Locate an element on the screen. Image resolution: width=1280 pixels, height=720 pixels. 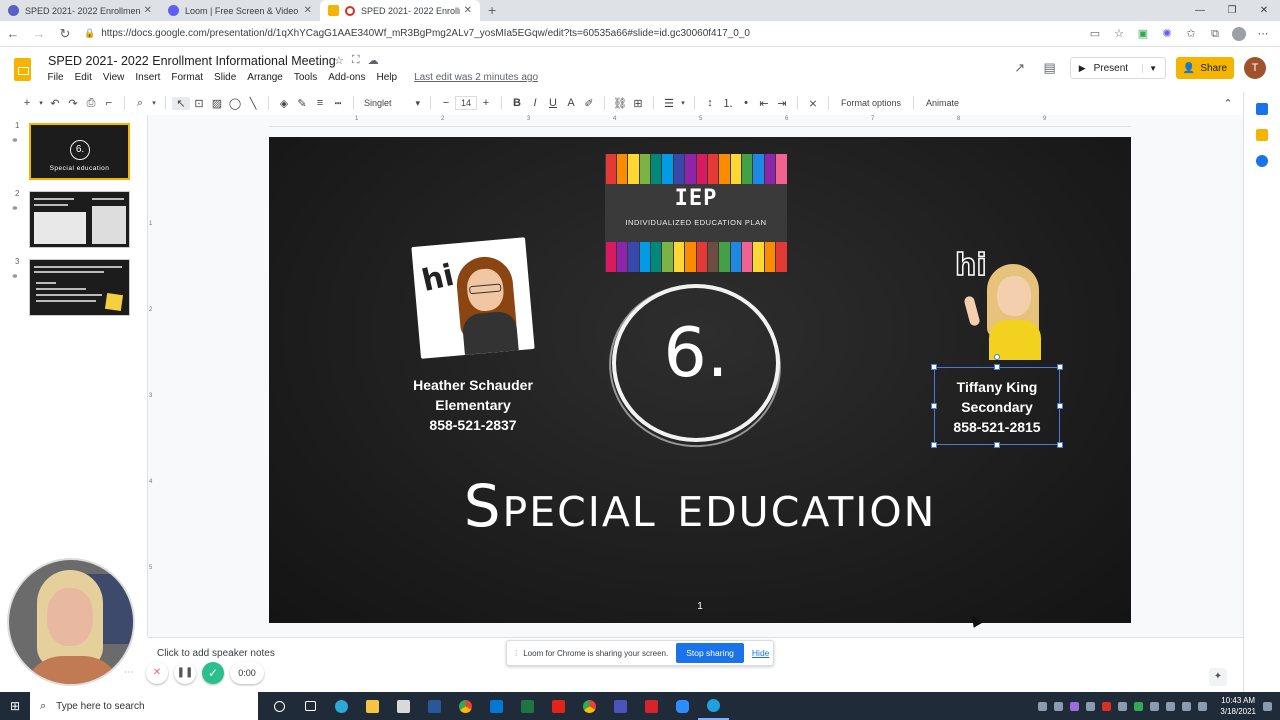
shape-icon: ◯ is located at coordinates (235, 103).